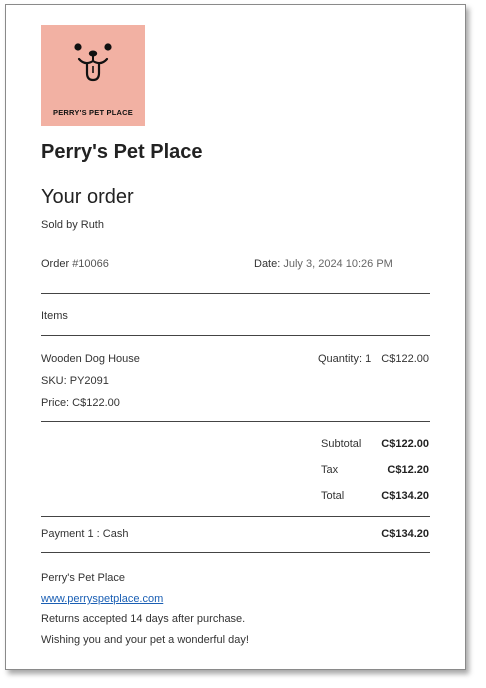  I want to click on total-value: C$134.20, so click(405, 496).